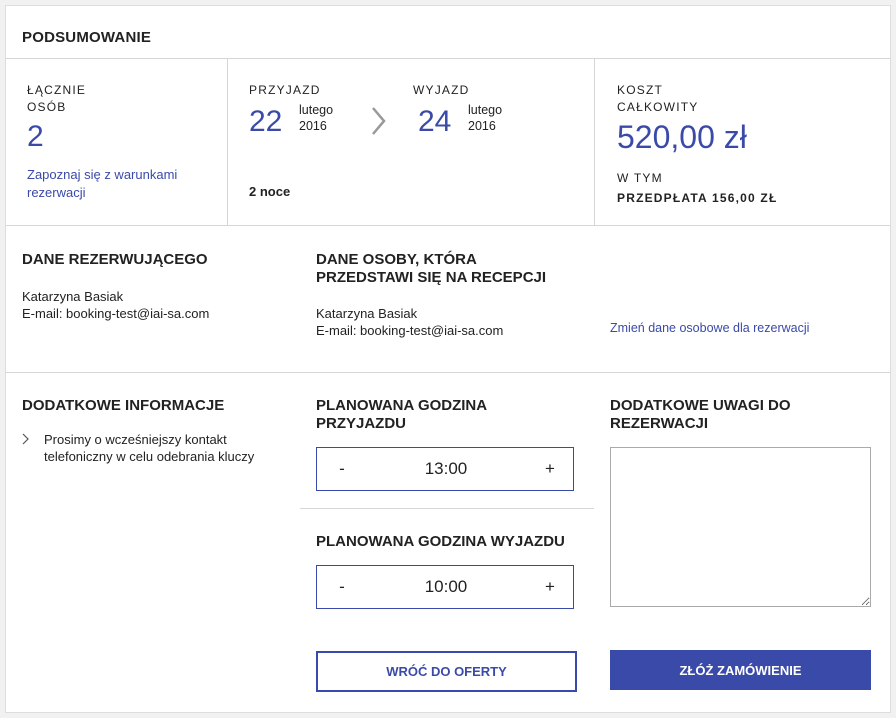 This screenshot has width=896, height=718. Describe the element at coordinates (35, 136) in the screenshot. I see `guests-count: 2` at that location.